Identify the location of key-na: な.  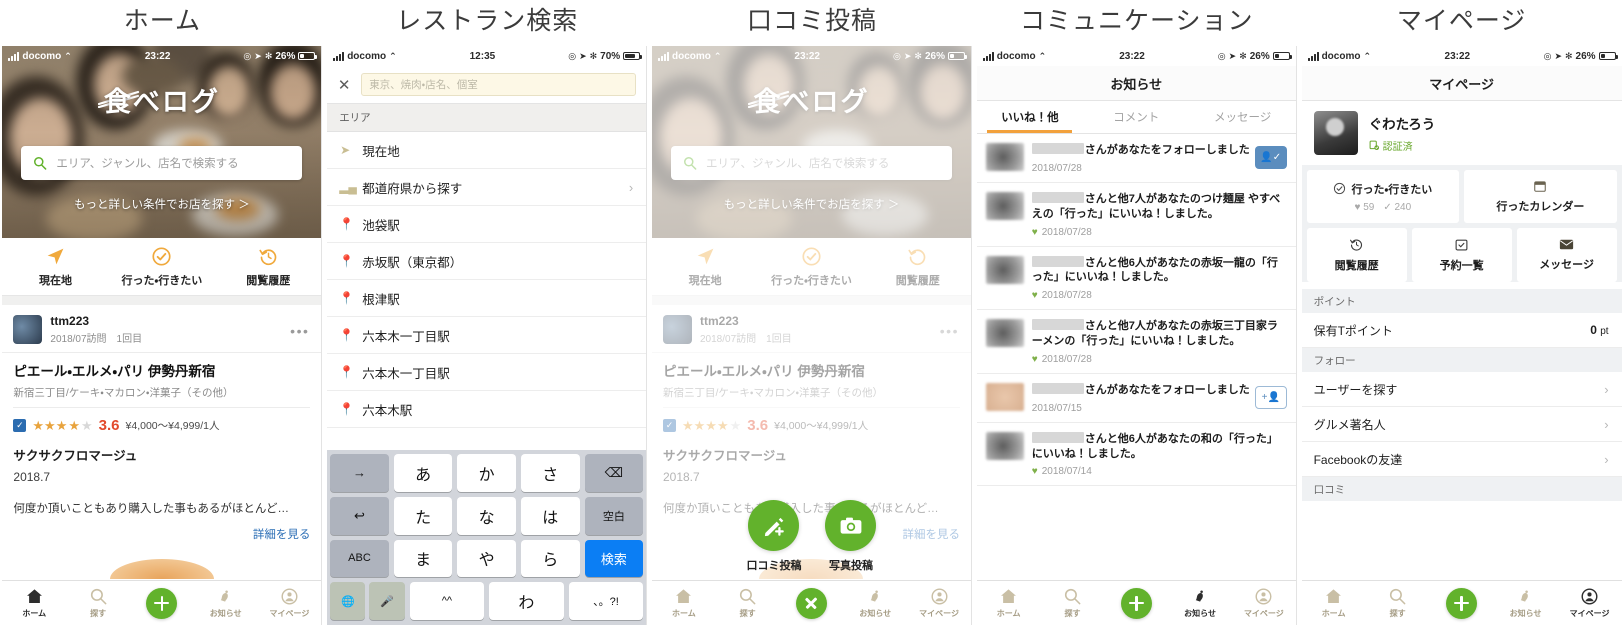
(486, 515).